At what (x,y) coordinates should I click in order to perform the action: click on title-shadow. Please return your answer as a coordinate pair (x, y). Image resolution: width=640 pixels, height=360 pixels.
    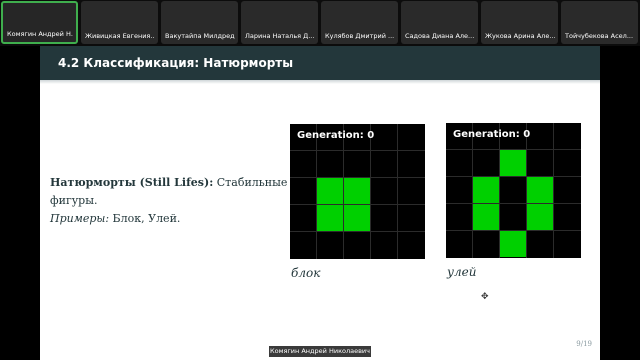
    Looking at the image, I should click on (320, 82).